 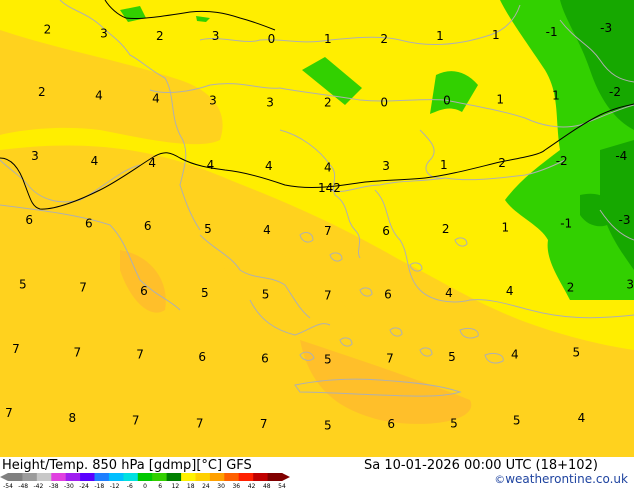 What do you see at coordinates (621, 156) in the screenshot?
I see `temperature-label: -4` at bounding box center [621, 156].